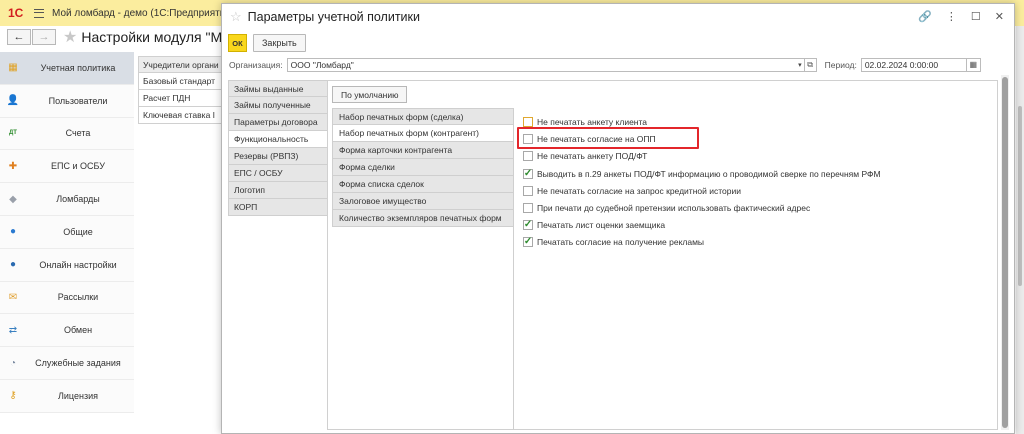 This screenshot has height=434, width=1024. I want to click on sidebar-item: ДТ Счета, so click(67, 134).